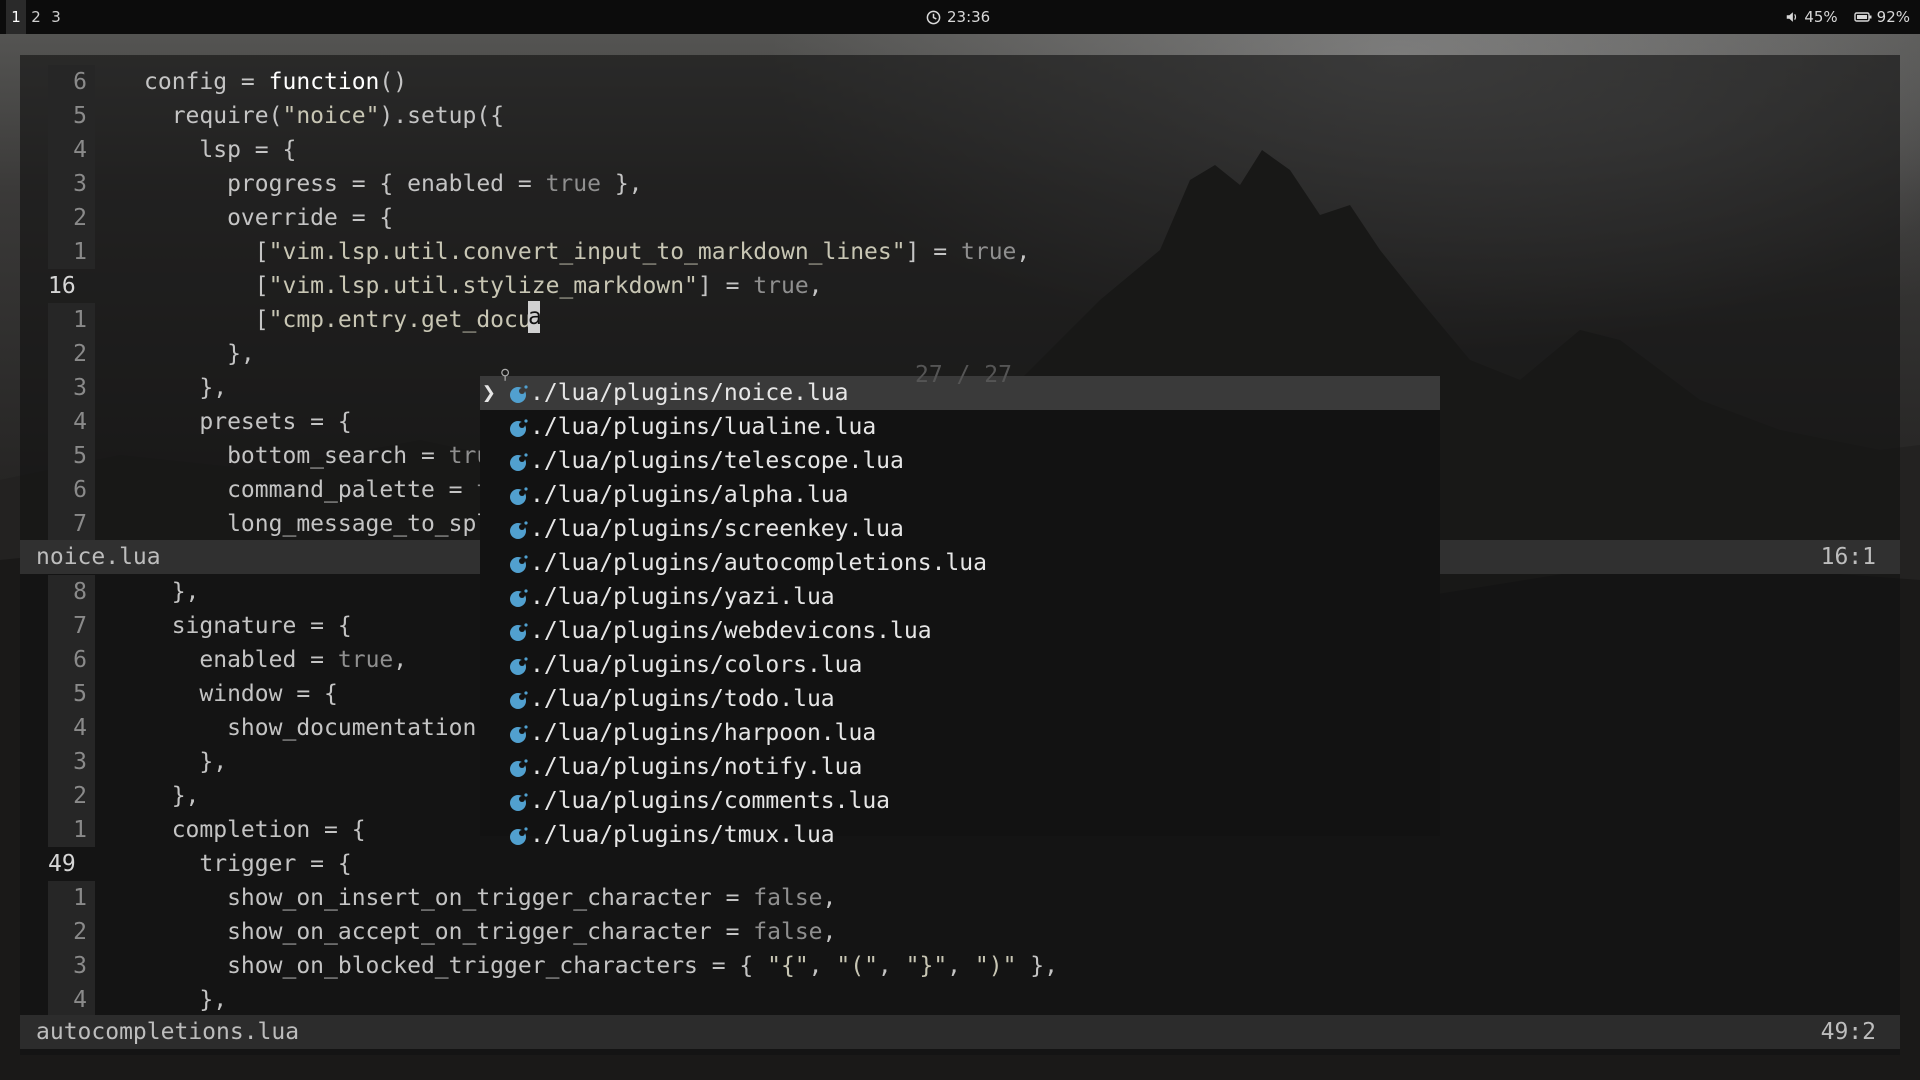 This screenshot has height=1080, width=1920. I want to click on workspace-2: 2, so click(36, 17).